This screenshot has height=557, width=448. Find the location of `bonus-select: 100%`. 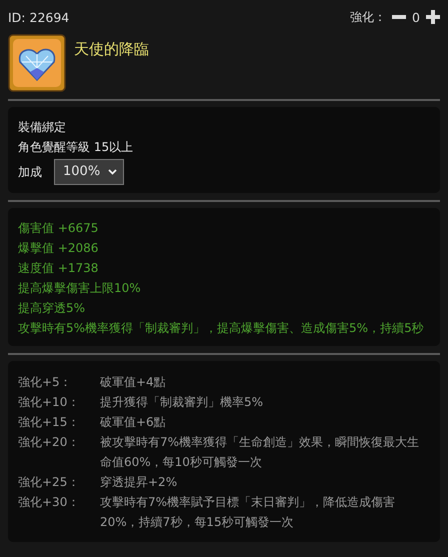

bonus-select: 100% is located at coordinates (89, 172).